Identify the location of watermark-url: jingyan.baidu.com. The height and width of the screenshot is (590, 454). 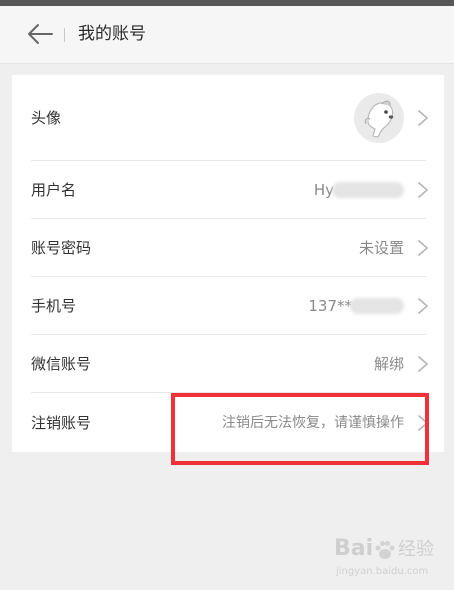
(382, 571).